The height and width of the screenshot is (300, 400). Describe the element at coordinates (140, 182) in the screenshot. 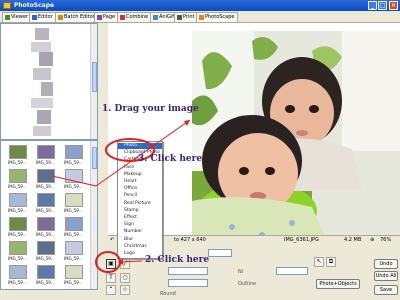

I see `menu-item-heart: Heart` at that location.